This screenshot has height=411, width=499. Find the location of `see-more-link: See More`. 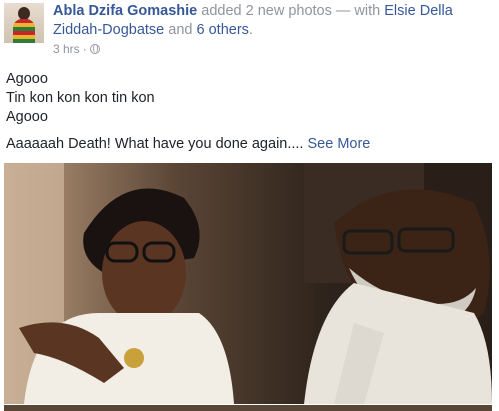

see-more-link: See More is located at coordinates (339, 144).